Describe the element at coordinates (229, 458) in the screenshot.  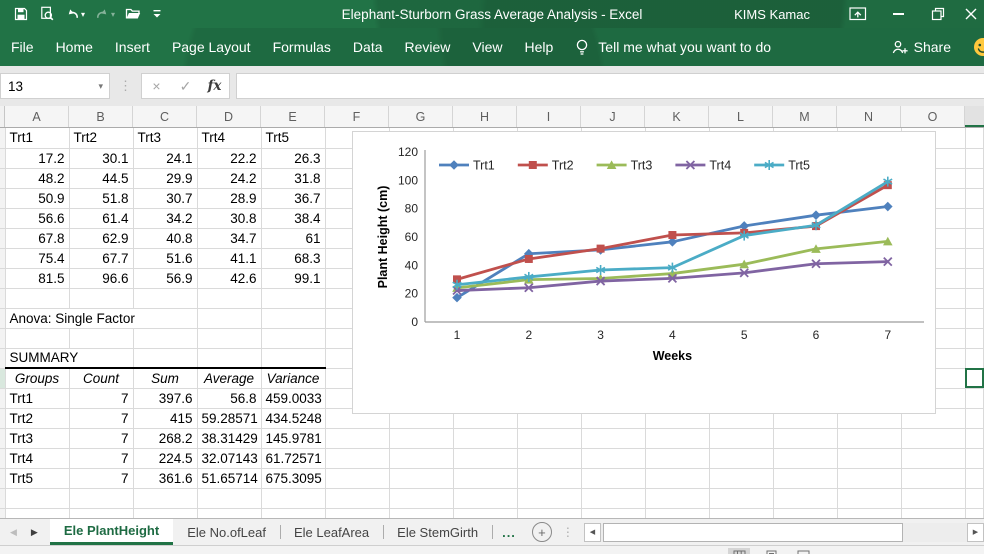
I see `cell: 32.07143` at that location.